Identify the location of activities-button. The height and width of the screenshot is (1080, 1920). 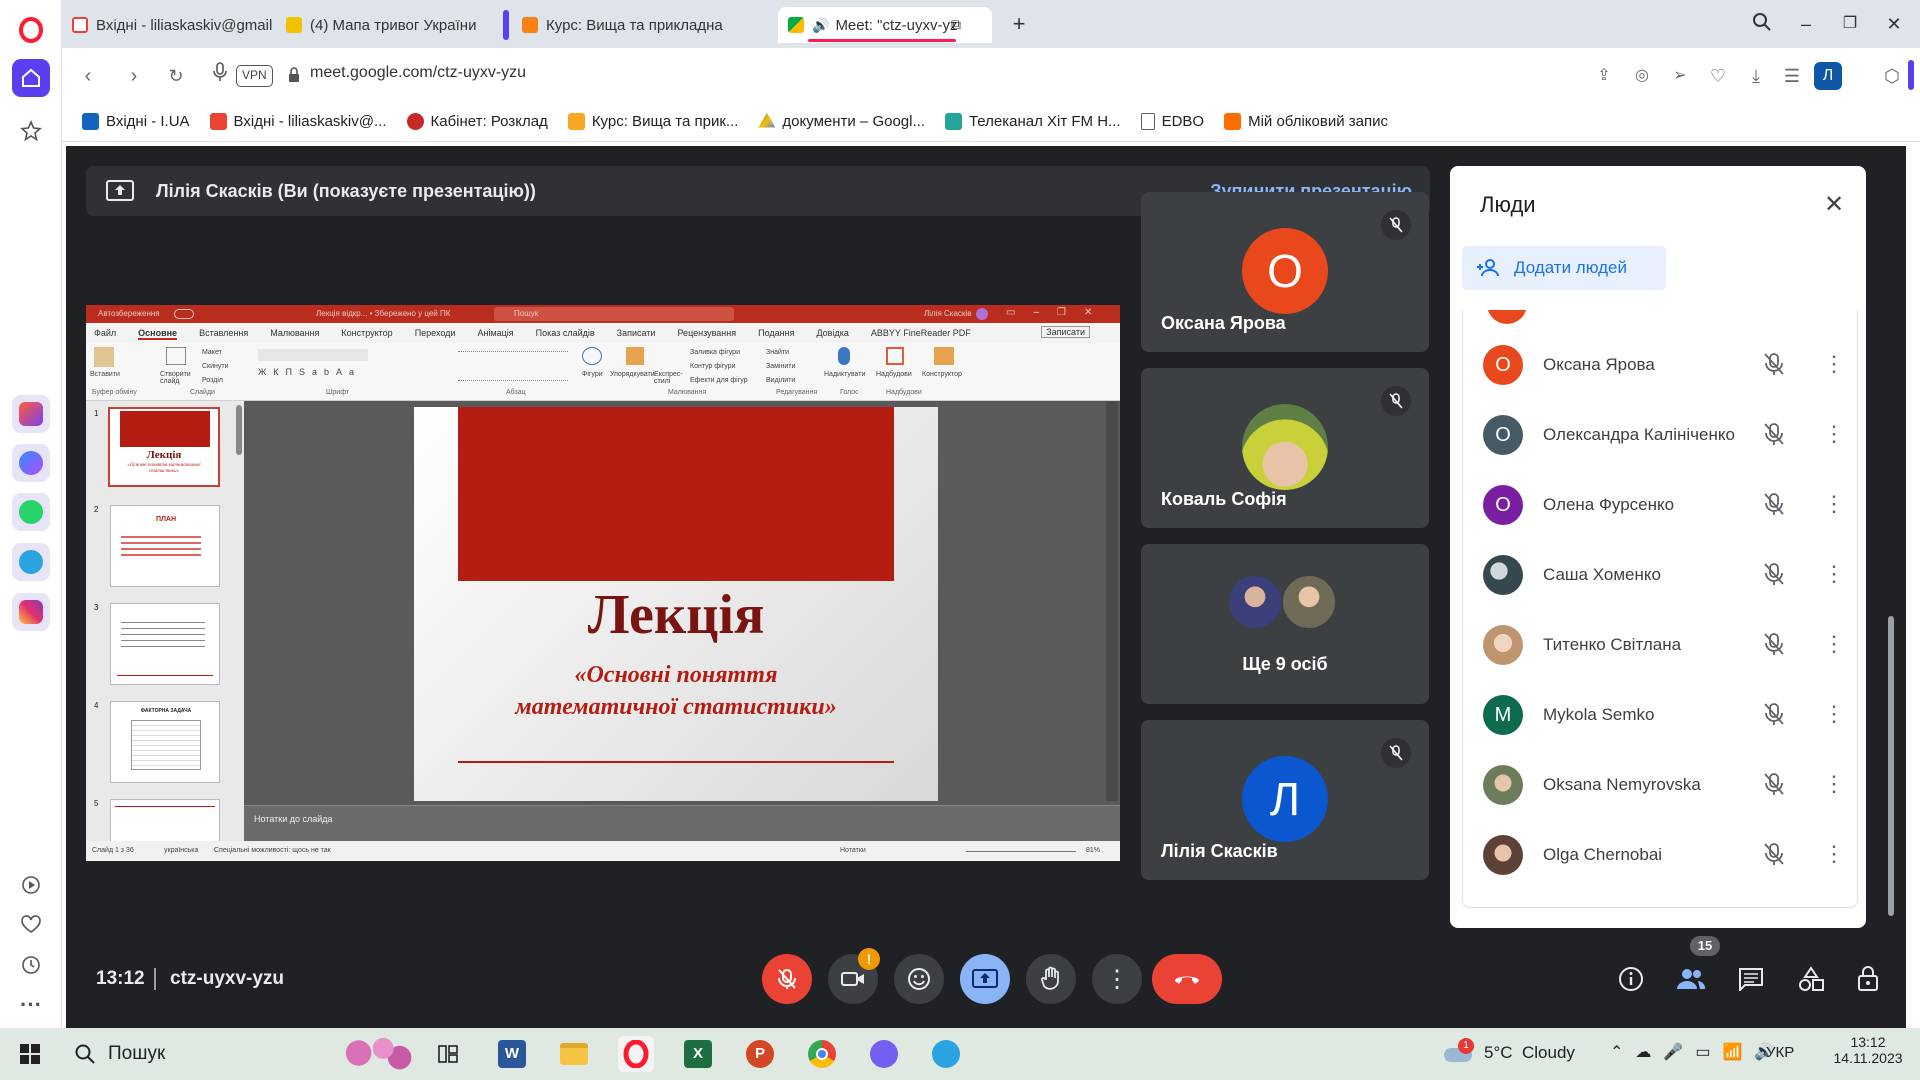
(1811, 979).